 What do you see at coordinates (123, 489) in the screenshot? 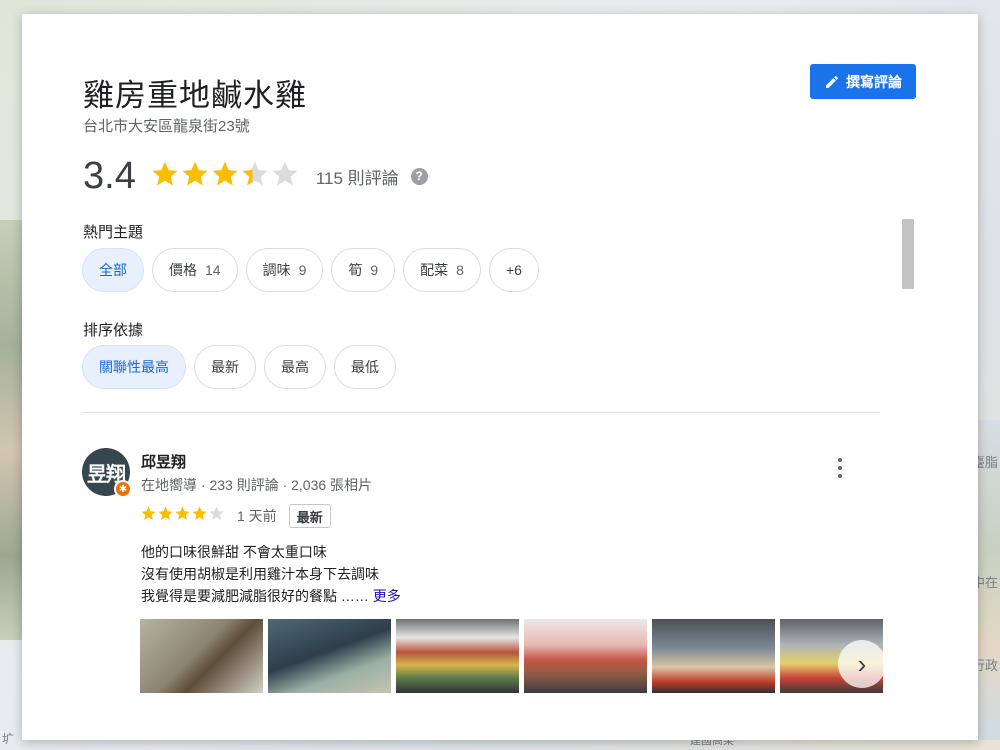
I see `local-guide-badge-icon: ✱` at bounding box center [123, 489].